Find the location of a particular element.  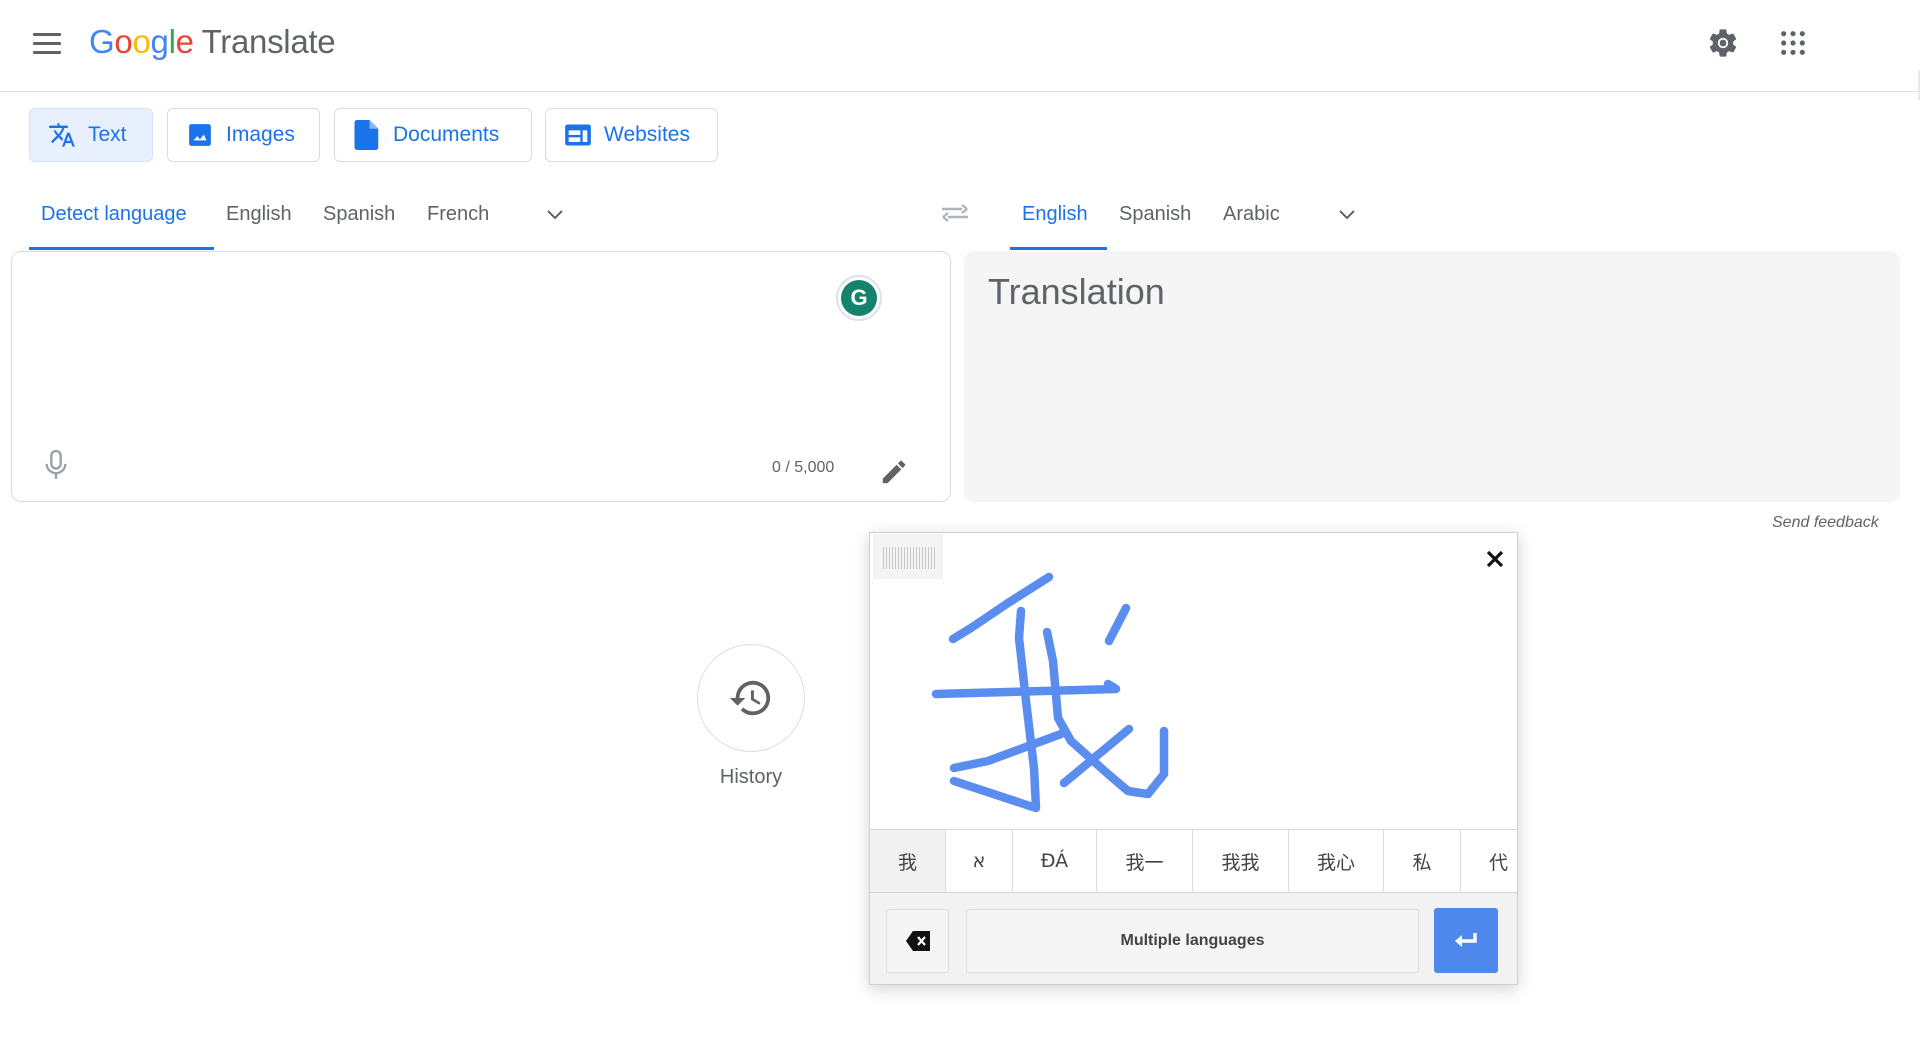

candidate-list: 我 א ĐÁ 我一 我我 我心 私 代 is located at coordinates (1193, 861).